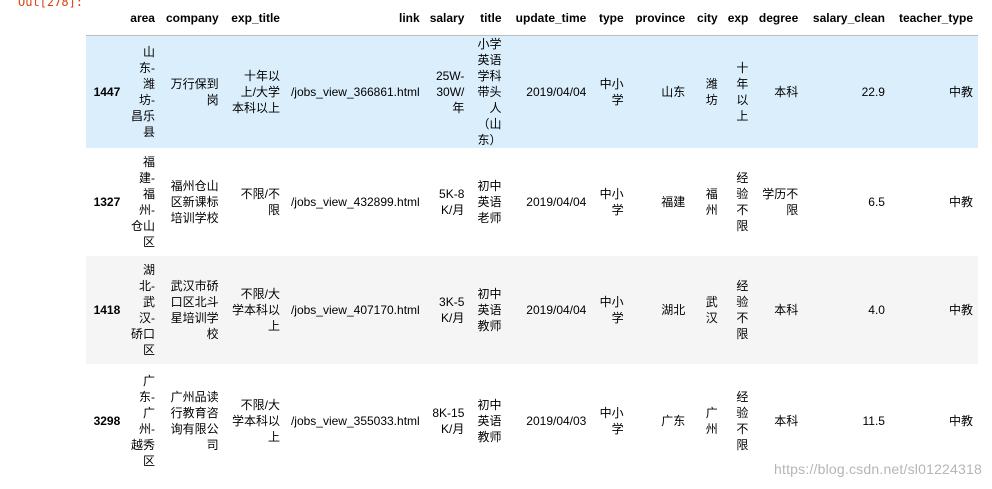 The height and width of the screenshot is (489, 992). Describe the element at coordinates (742, 92) in the screenshot. I see `cell-exp: 十年以上` at that location.